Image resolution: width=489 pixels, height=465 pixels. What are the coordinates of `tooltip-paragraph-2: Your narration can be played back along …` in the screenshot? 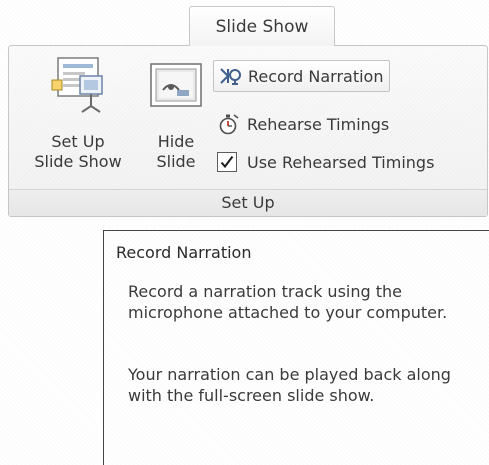 It's located at (289, 385).